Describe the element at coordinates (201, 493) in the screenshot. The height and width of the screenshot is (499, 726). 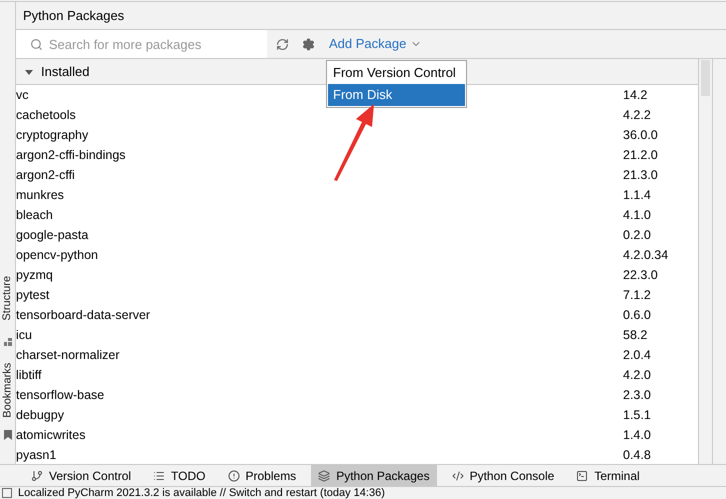
I see `status-message: Localized PyCharm 2021.3.2 is available // Switch and restart (today 14:36)` at that location.